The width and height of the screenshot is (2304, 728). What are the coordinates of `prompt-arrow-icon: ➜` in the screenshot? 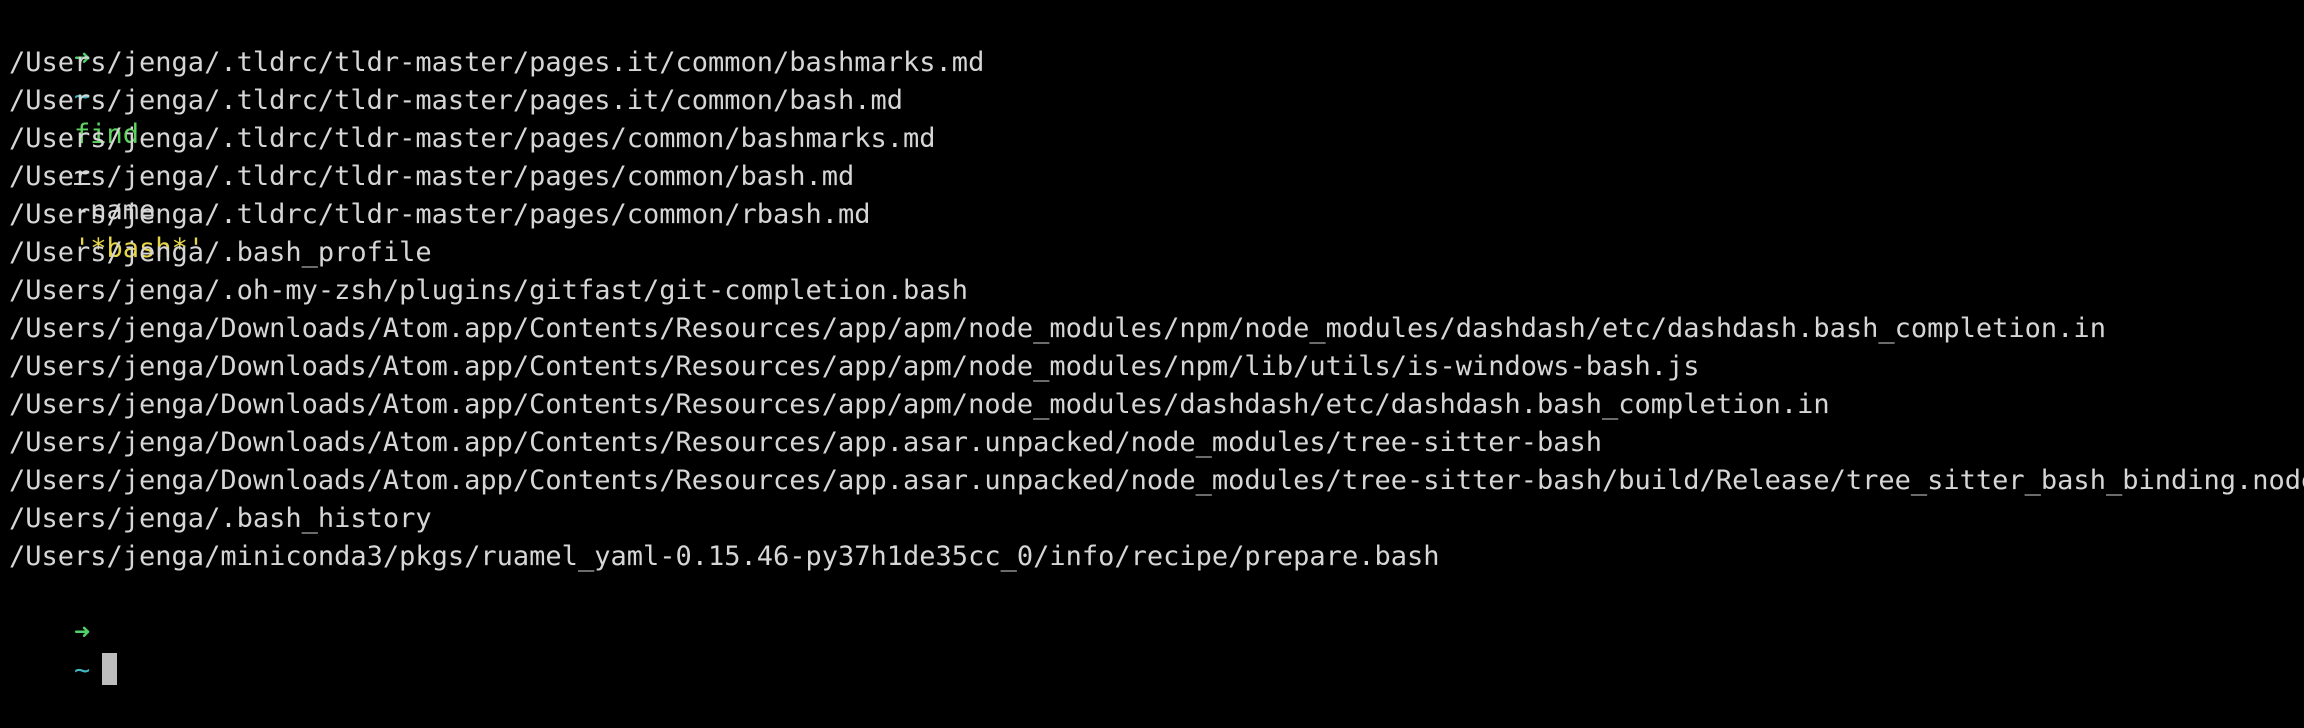 It's located at (82, 632).